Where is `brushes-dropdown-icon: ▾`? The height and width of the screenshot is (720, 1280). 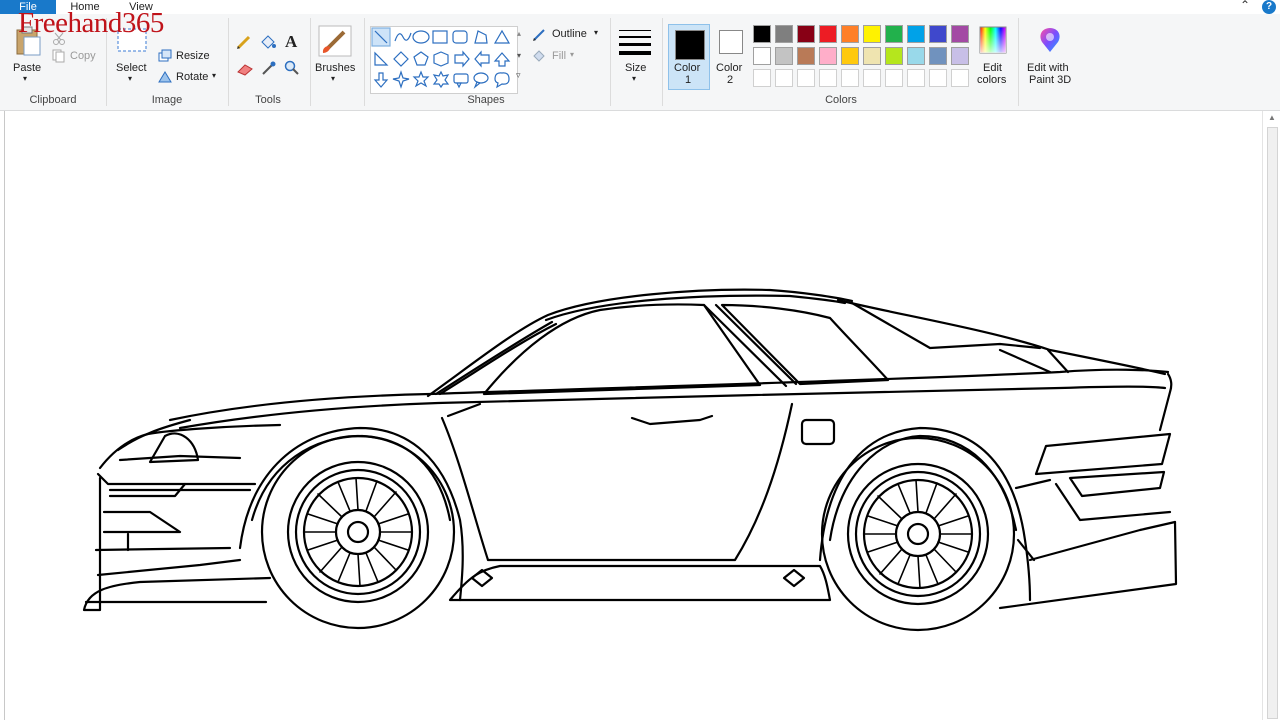
brushes-dropdown-icon: ▾ is located at coordinates (333, 78).